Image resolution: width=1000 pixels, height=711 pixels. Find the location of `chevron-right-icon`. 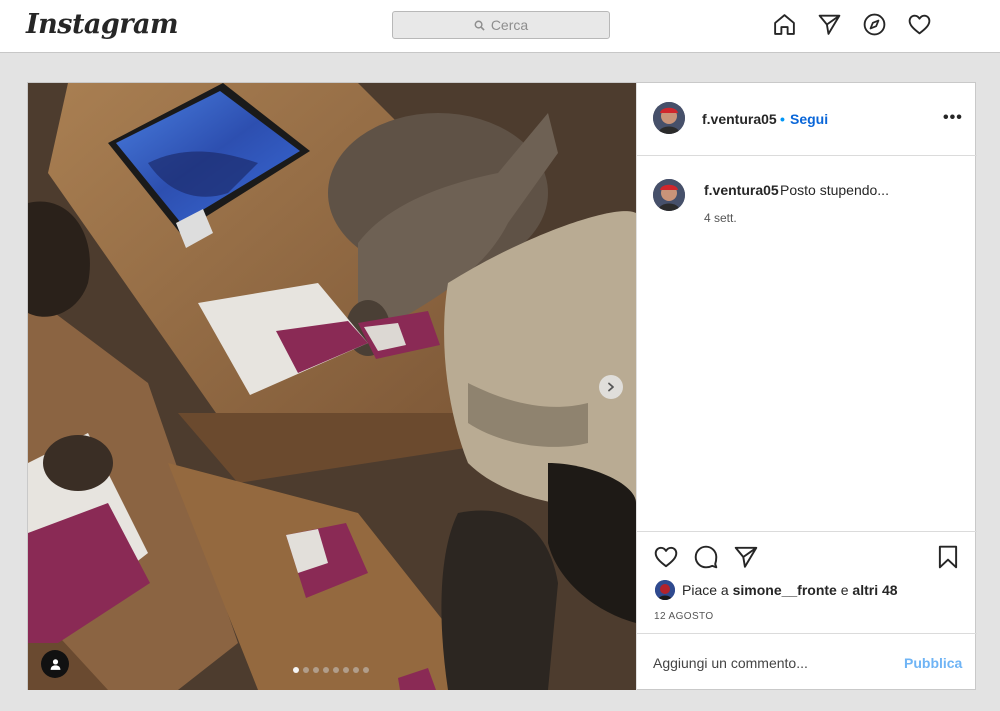

chevron-right-icon is located at coordinates (611, 387).